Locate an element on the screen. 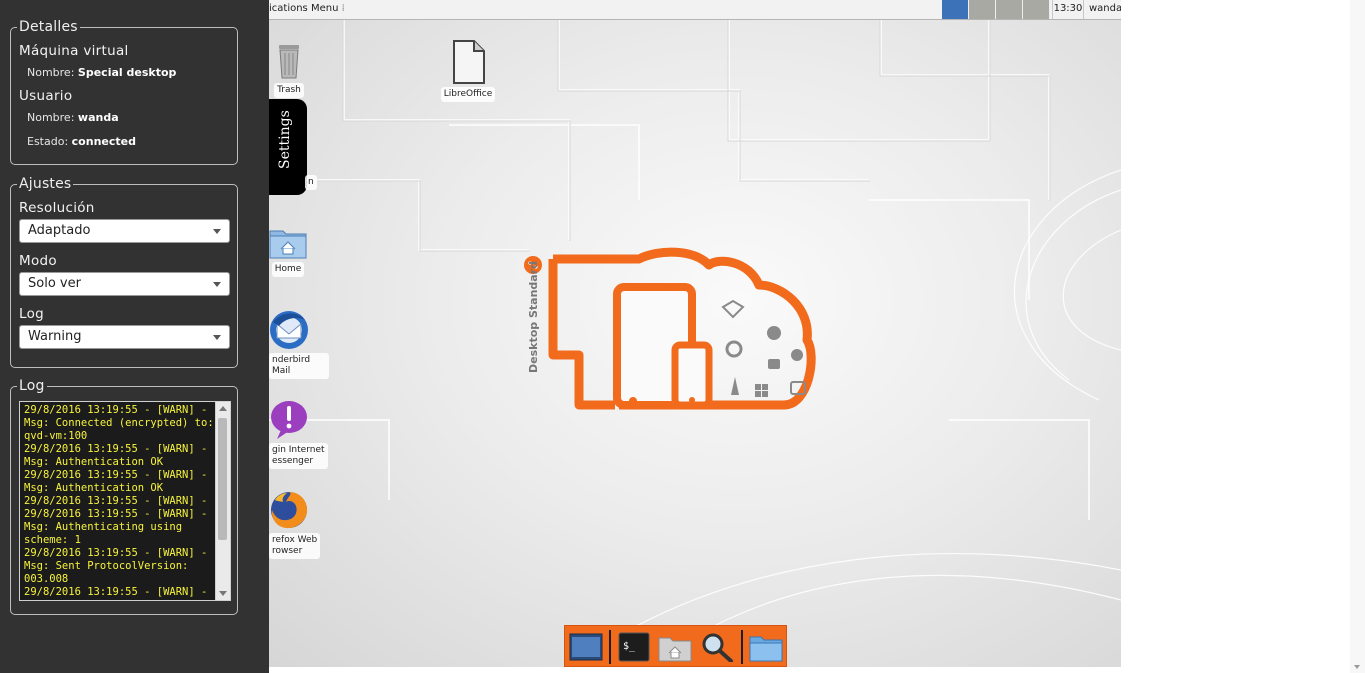 The width and height of the screenshot is (1365, 673). os-icons is located at coordinates (763, 348).